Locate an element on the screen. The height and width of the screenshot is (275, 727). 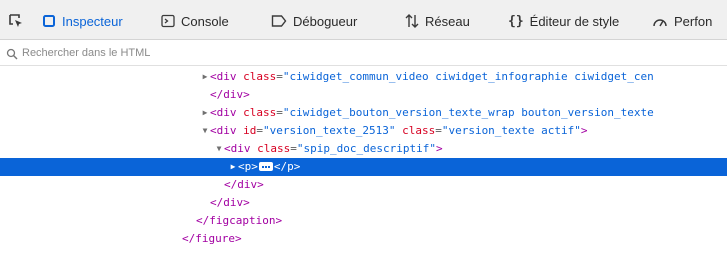
tab-performance: Perfon is located at coordinates (682, 21).